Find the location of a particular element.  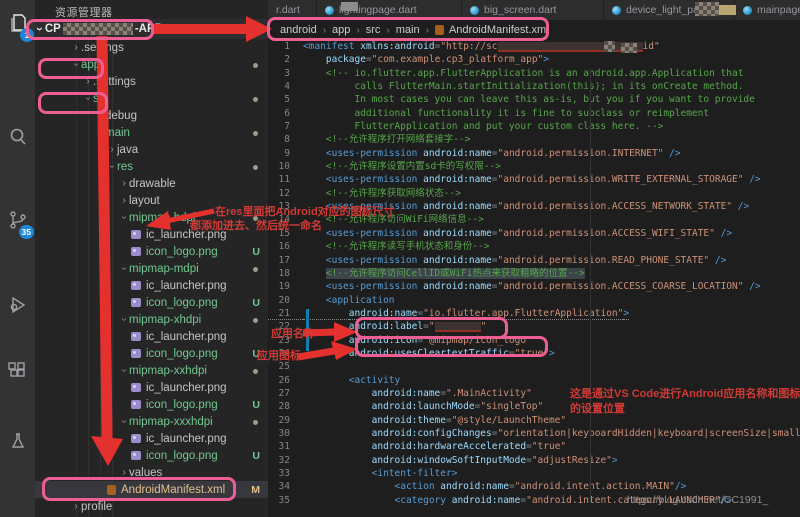

tree-item-label: mipmap-xxhdpi is located at coordinates (168, 370).